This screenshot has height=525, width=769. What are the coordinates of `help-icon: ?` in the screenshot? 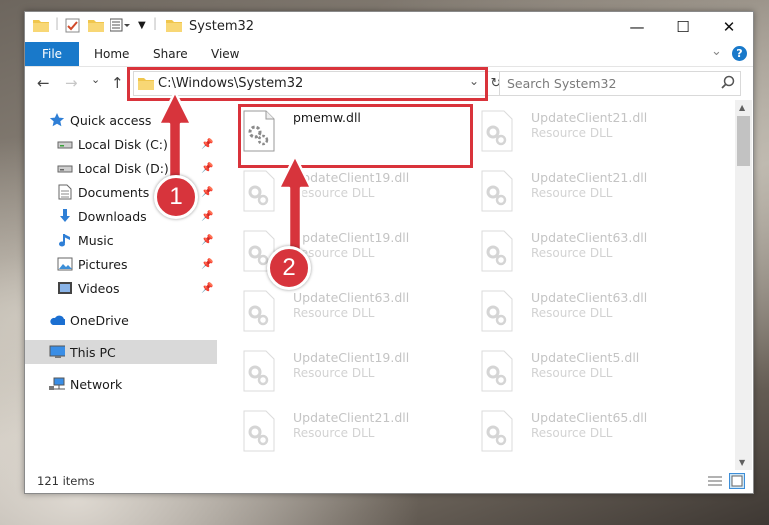 It's located at (739, 53).